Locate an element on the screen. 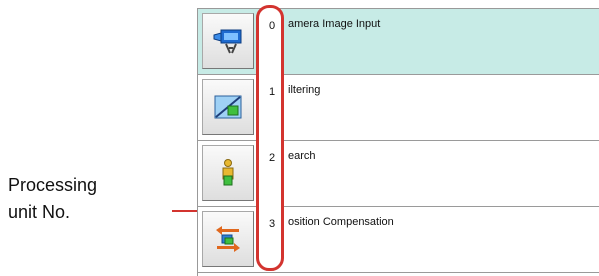  unit-name: amera Image Input is located at coordinates (334, 24).